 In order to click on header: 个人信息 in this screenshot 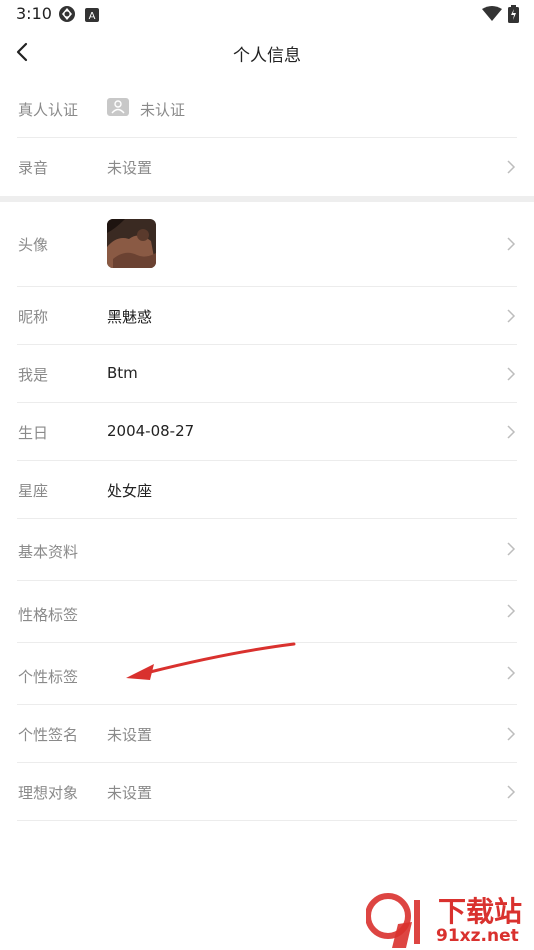, I will do `click(267, 54)`.